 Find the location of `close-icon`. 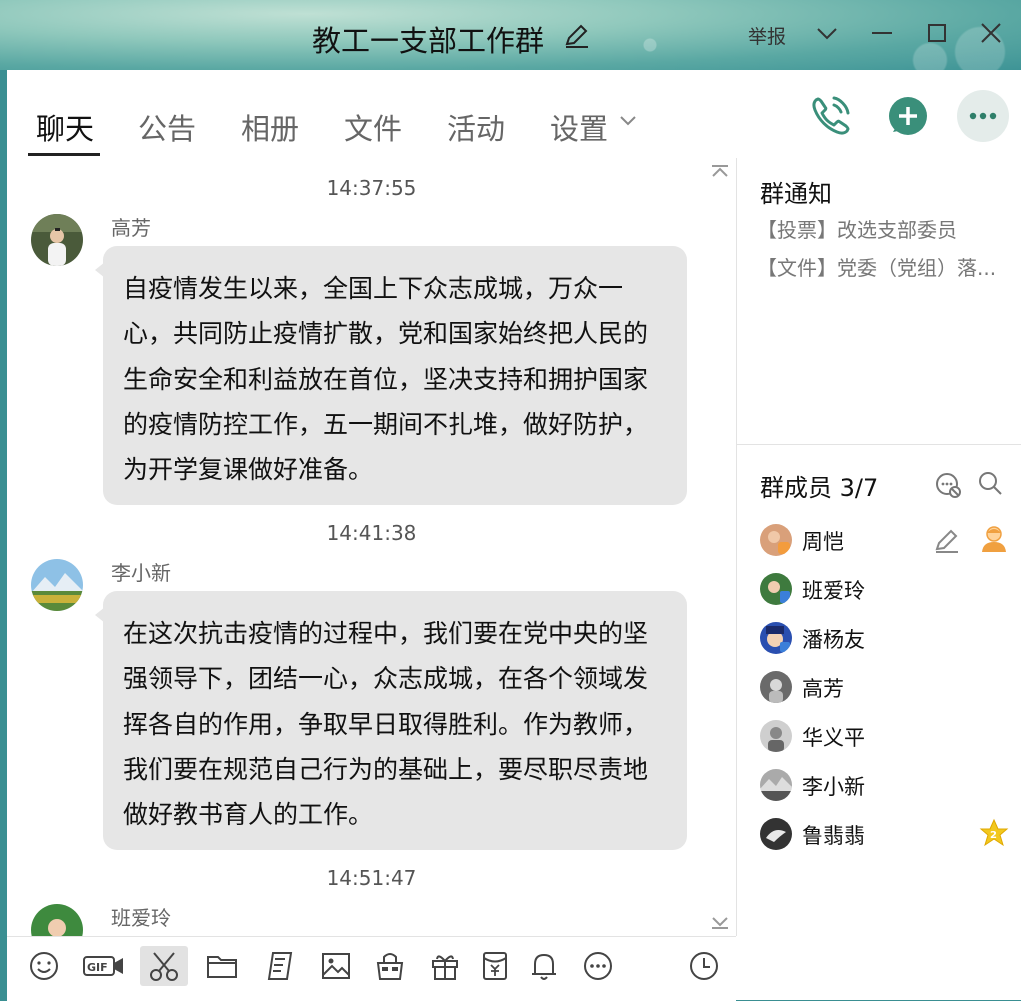

close-icon is located at coordinates (991, 33).